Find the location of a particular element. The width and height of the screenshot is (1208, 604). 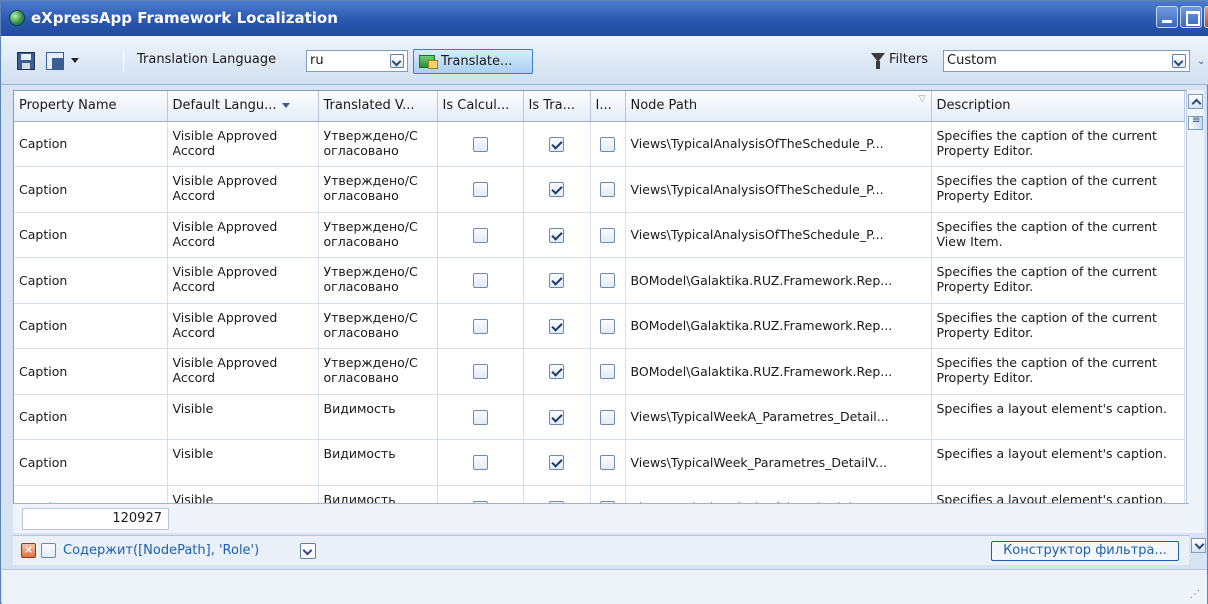

toolbar-overflow-icon: ⌄ is located at coordinates (1201, 61).